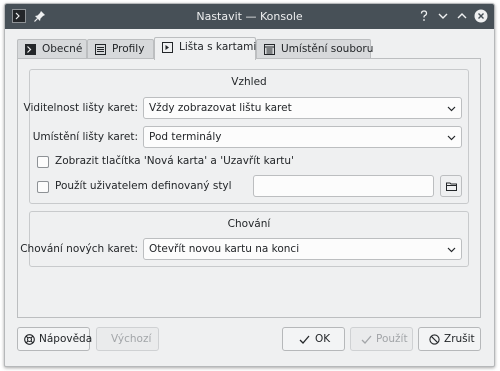  What do you see at coordinates (323, 339) in the screenshot?
I see `ok-button-label: OK` at bounding box center [323, 339].